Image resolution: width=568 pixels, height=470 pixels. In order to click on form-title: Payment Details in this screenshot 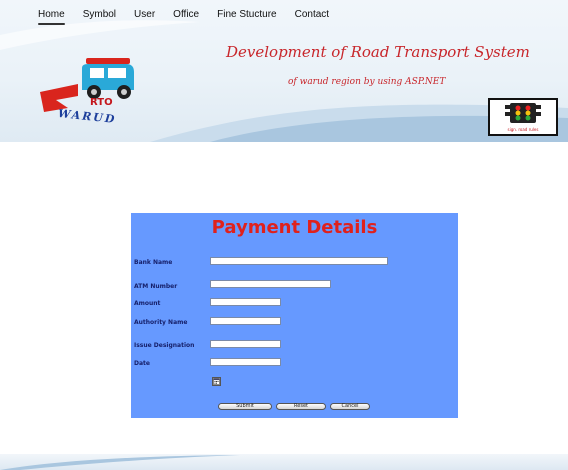, I will do `click(294, 227)`.